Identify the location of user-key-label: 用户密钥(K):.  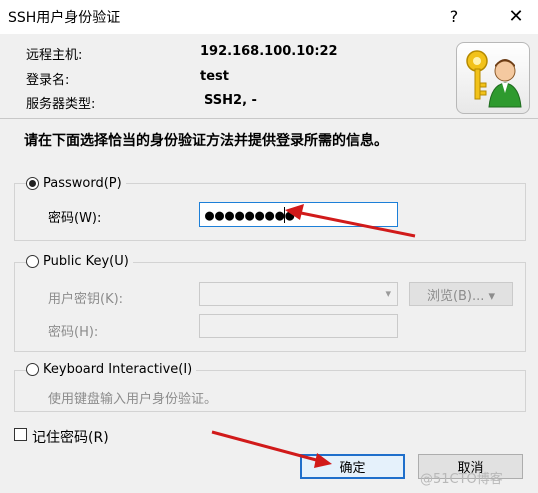
(86, 299).